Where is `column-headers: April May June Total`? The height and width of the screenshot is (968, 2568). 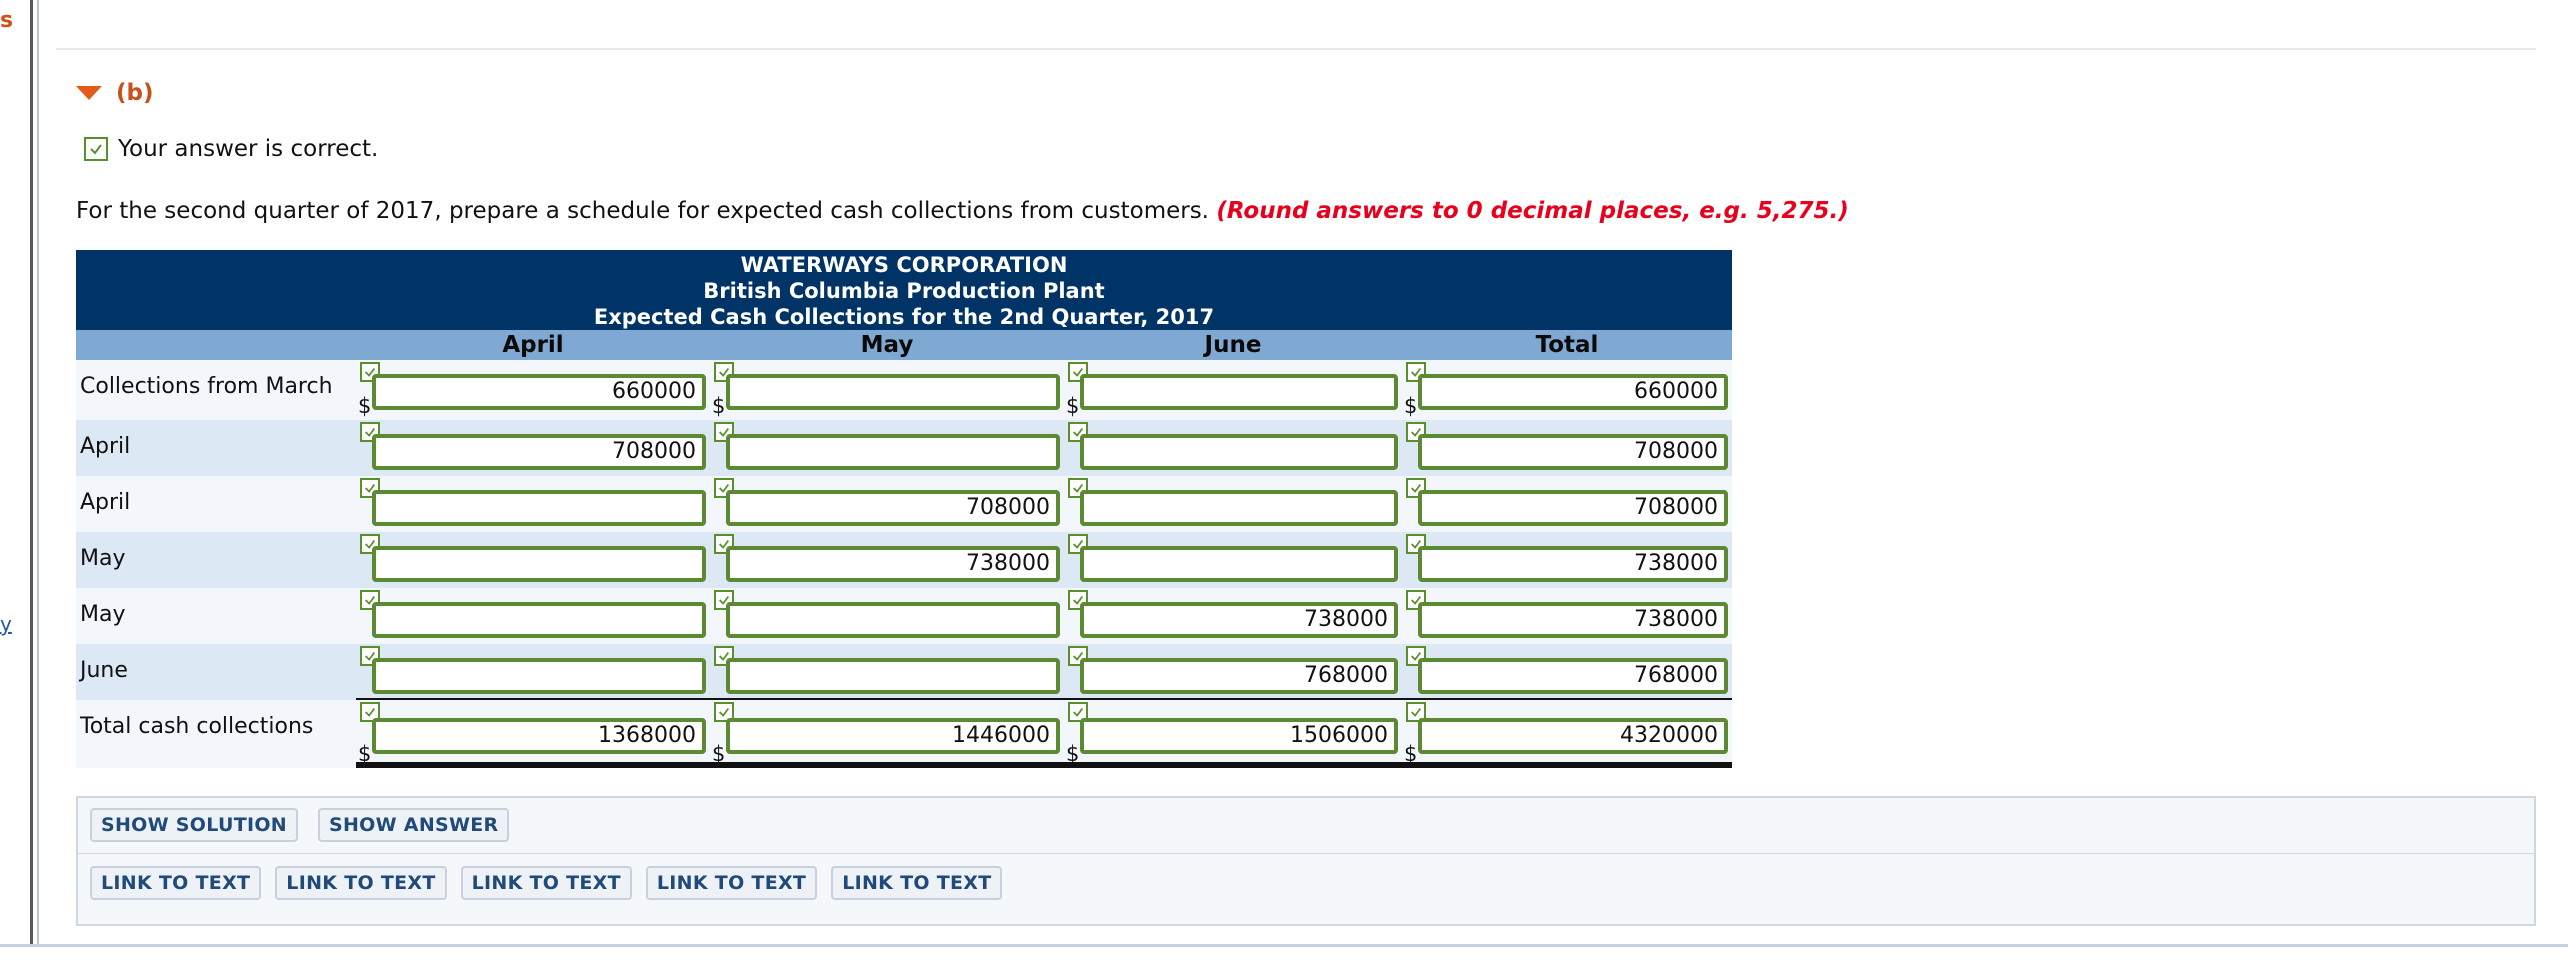 column-headers: April May June Total is located at coordinates (904, 345).